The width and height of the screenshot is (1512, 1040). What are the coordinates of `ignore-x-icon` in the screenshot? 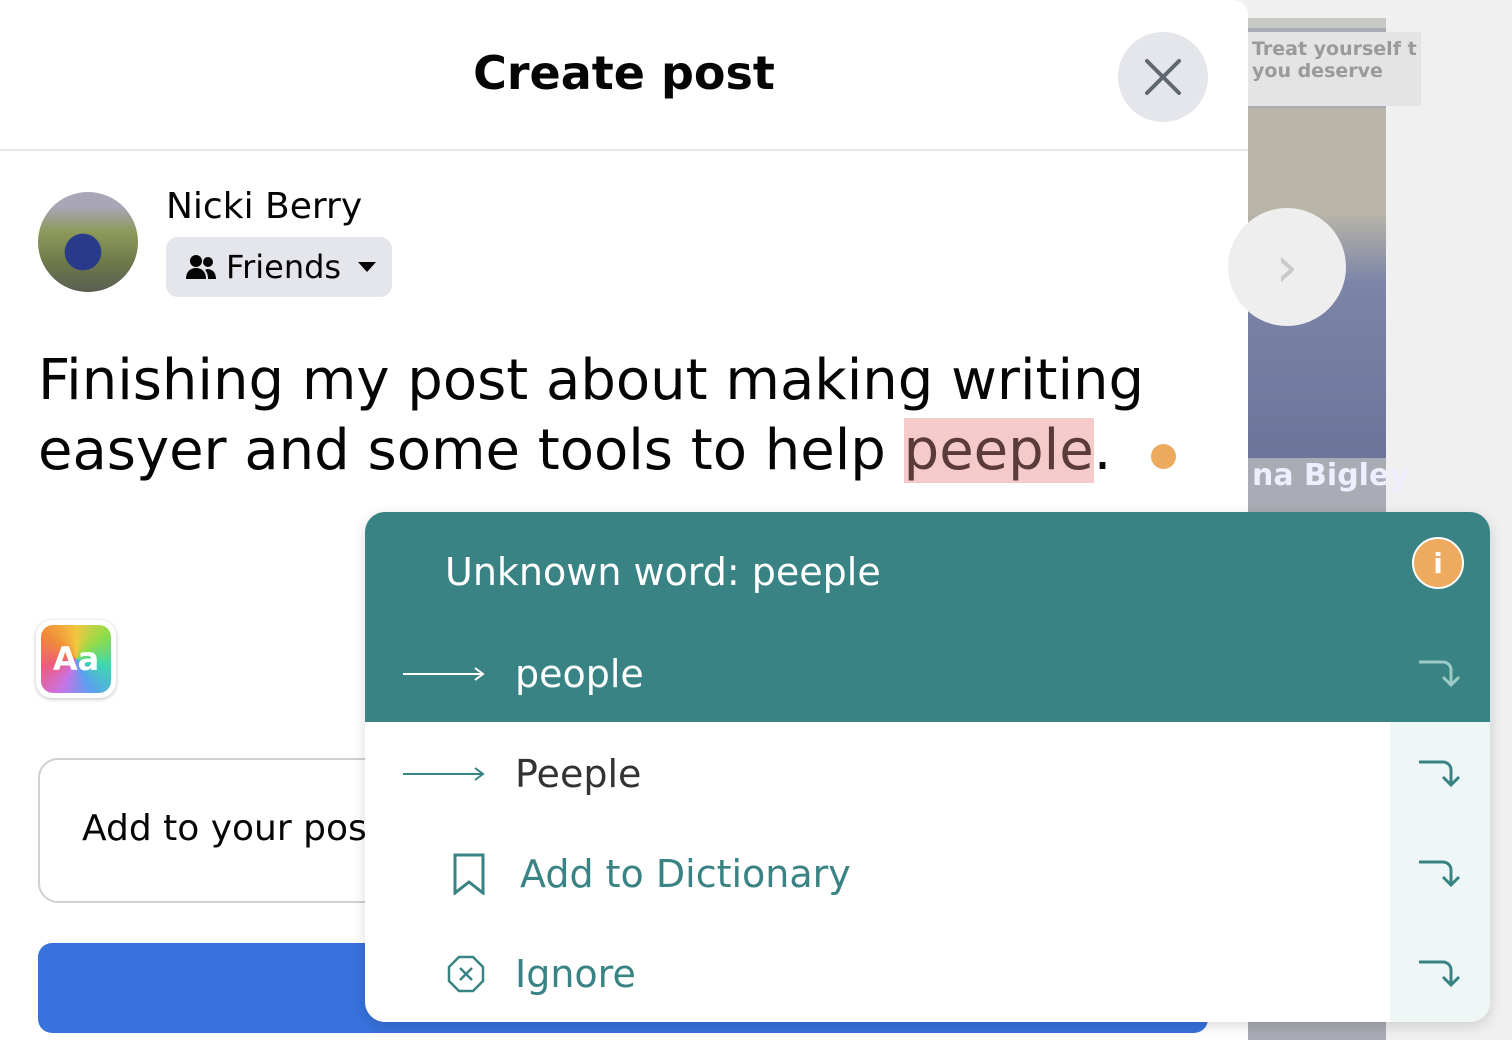 It's located at (466, 974).